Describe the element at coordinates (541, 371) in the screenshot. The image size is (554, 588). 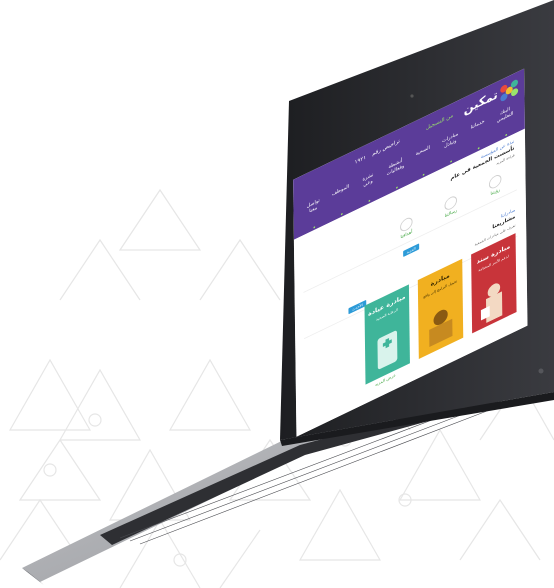
I see `side-button` at that location.